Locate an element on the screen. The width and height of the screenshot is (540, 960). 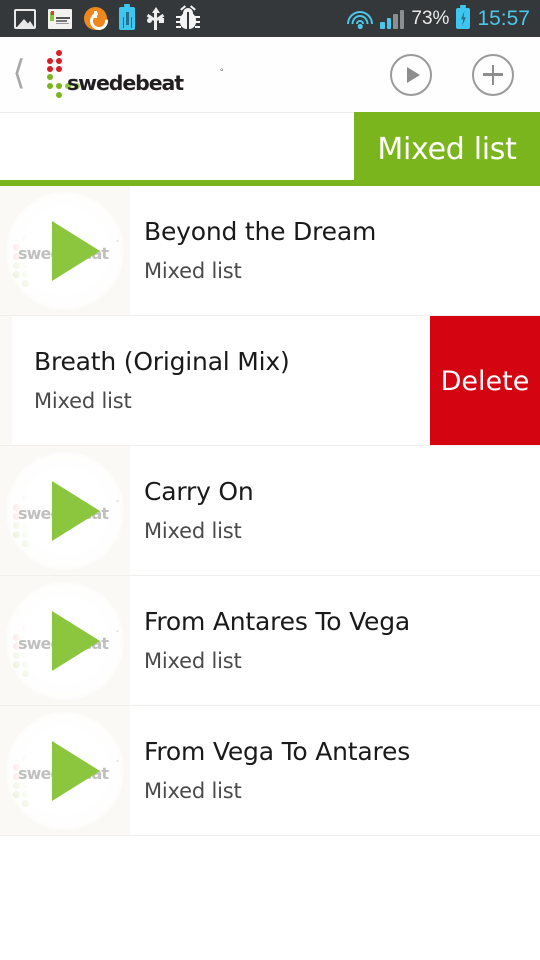
clock-label: 15:57 is located at coordinates (503, 18).